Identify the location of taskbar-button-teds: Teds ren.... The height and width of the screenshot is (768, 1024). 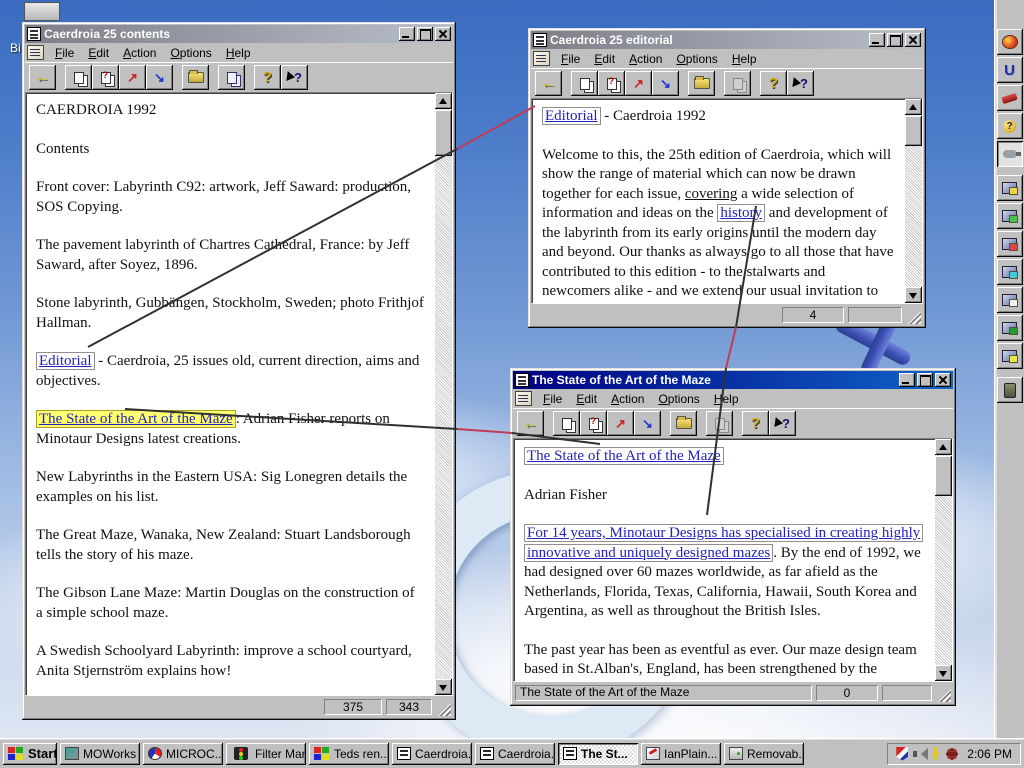
(349, 753).